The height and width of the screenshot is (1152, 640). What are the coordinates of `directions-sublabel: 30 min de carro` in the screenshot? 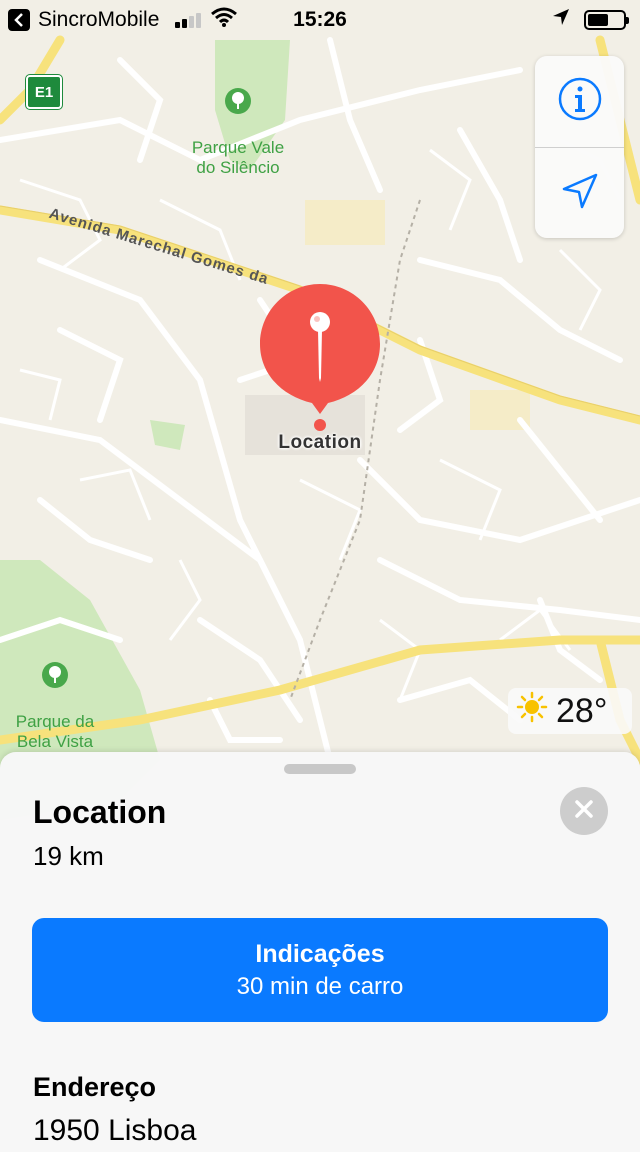 It's located at (320, 986).